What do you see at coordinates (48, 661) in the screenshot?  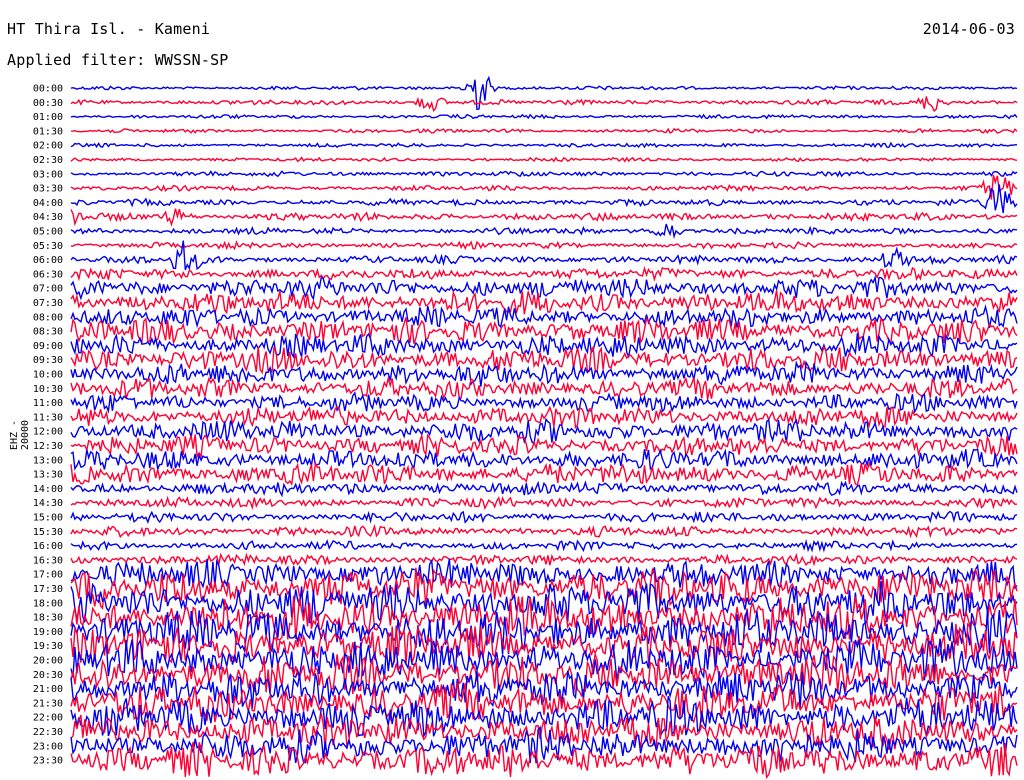 I see `time-tick-label: 20:00` at bounding box center [48, 661].